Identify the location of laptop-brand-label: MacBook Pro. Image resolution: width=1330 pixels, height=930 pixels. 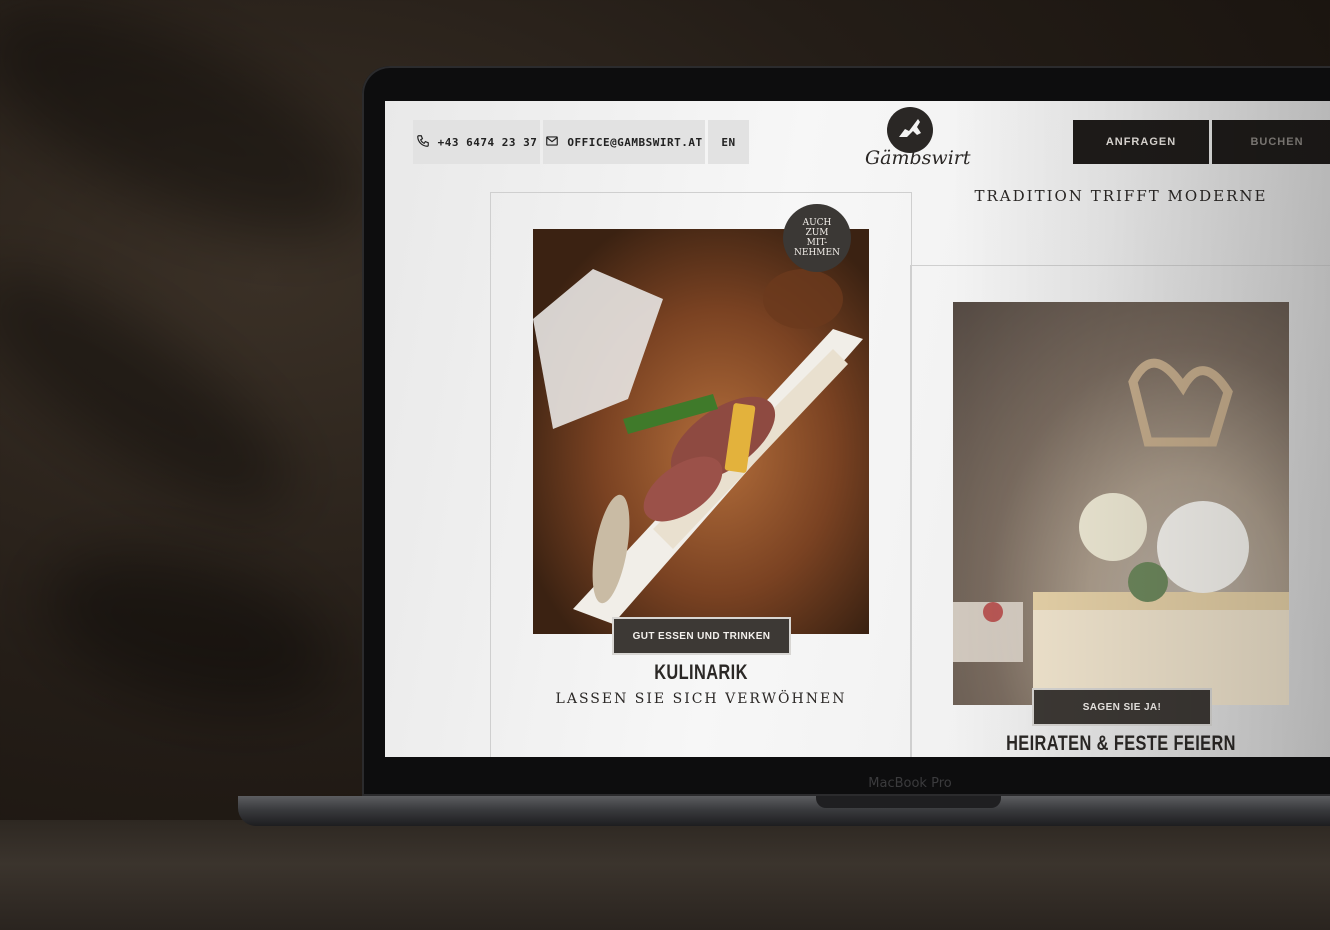
(910, 783).